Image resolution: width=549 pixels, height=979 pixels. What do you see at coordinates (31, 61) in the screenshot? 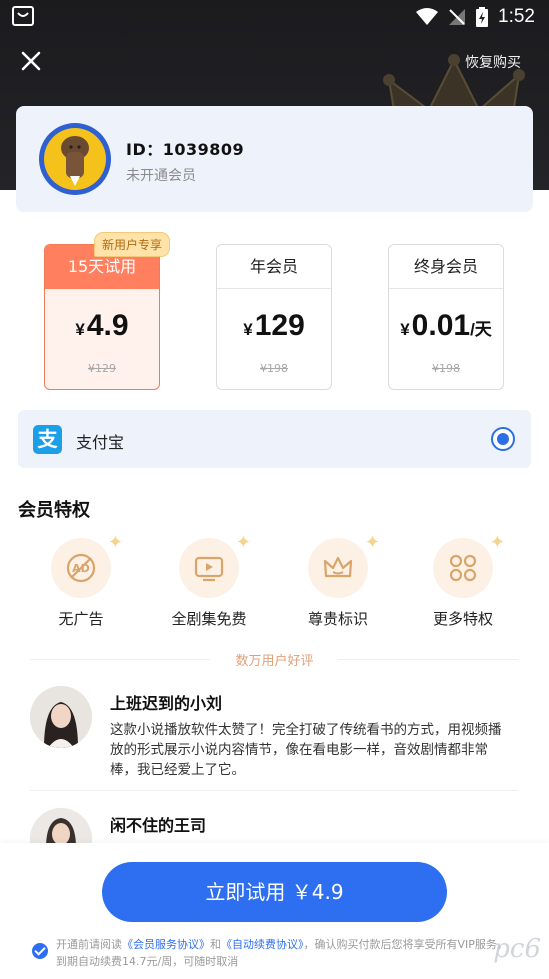
I see `close-icon` at bounding box center [31, 61].